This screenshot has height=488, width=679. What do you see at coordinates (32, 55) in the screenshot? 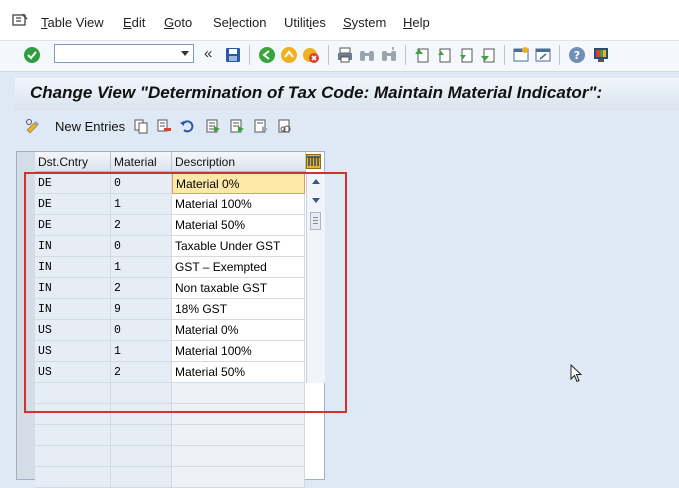
I see `enter-check-icon` at bounding box center [32, 55].